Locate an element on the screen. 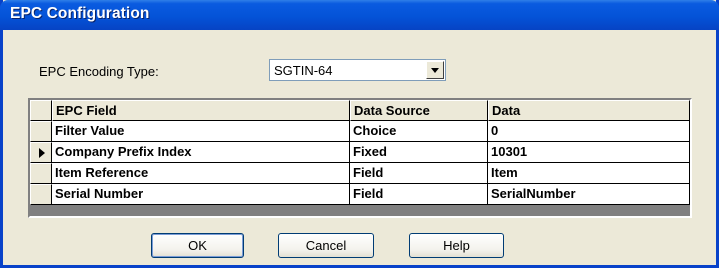  column-header-data: Data is located at coordinates (589, 110).